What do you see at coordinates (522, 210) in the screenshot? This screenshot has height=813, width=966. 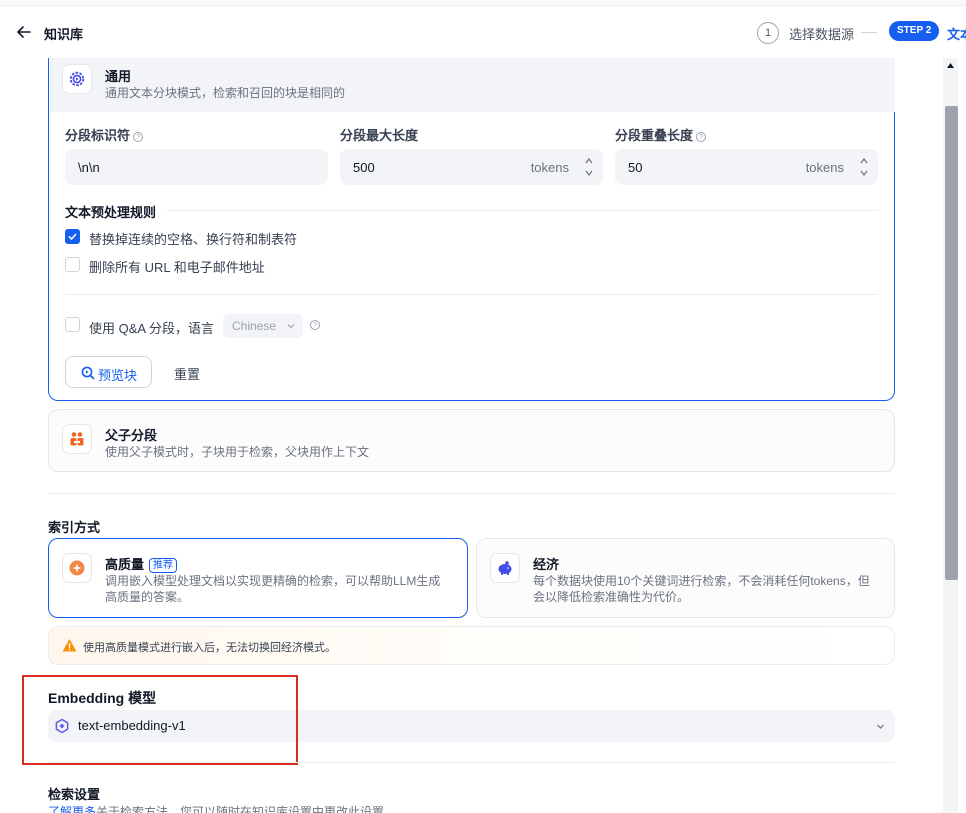 I see `preprocess-divider` at bounding box center [522, 210].